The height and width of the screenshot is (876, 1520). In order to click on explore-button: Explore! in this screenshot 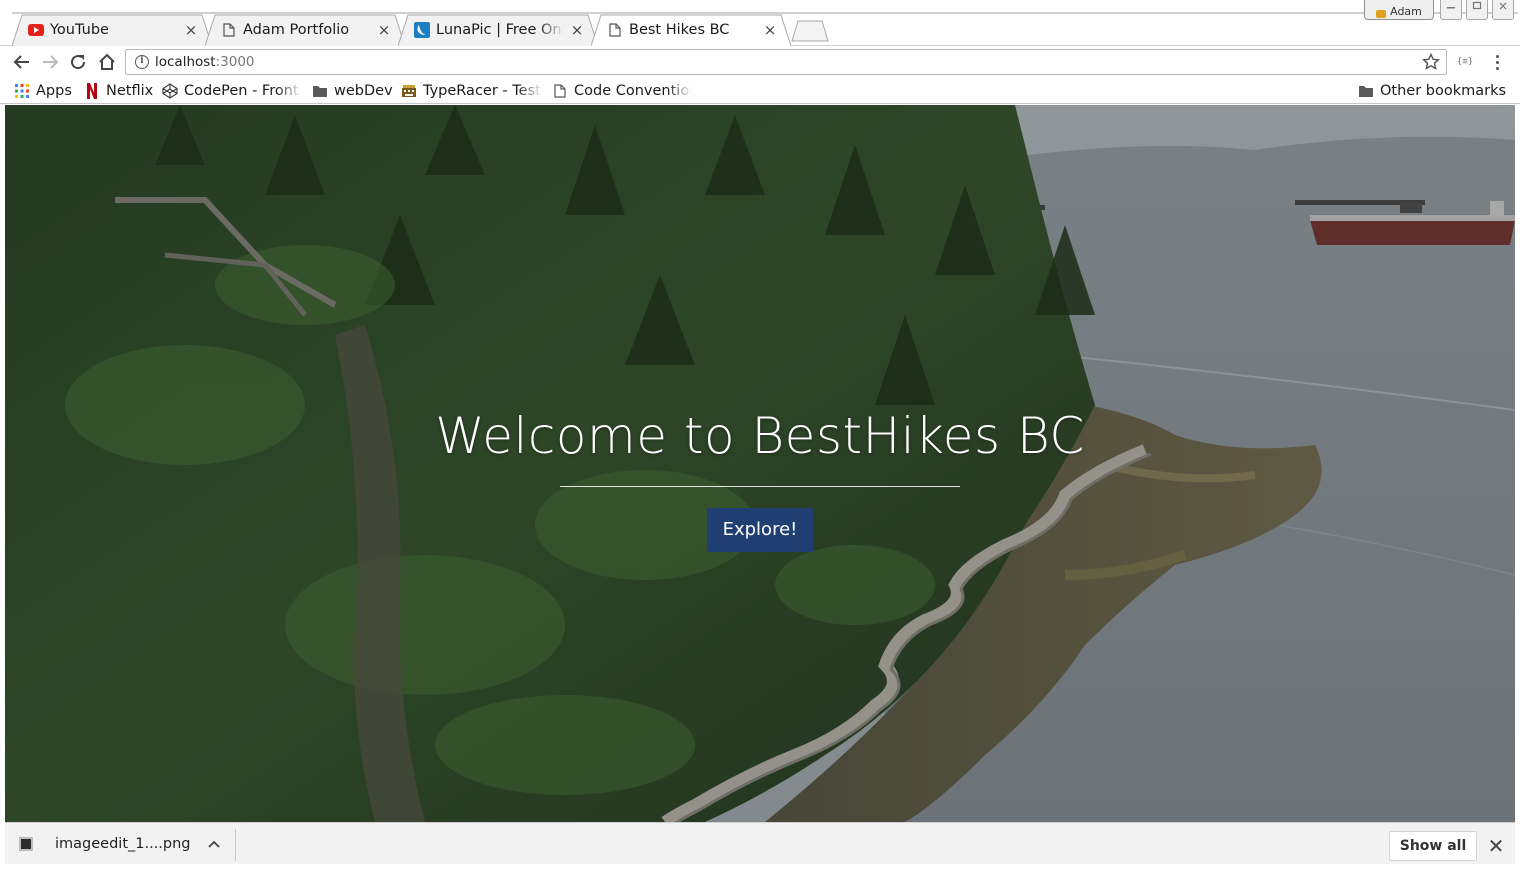, I will do `click(760, 530)`.